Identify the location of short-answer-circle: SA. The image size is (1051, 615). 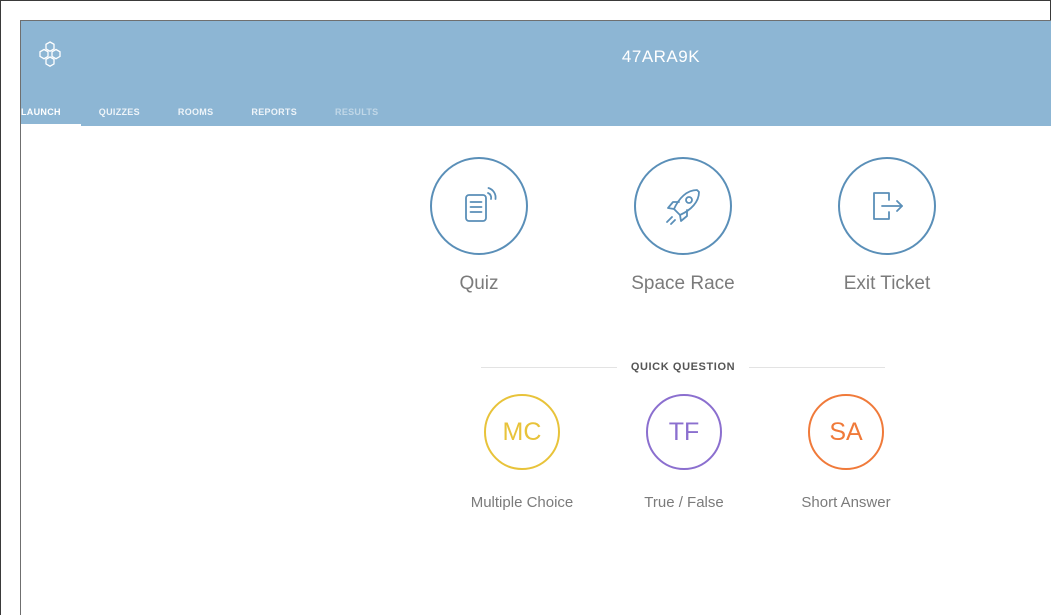
(846, 432).